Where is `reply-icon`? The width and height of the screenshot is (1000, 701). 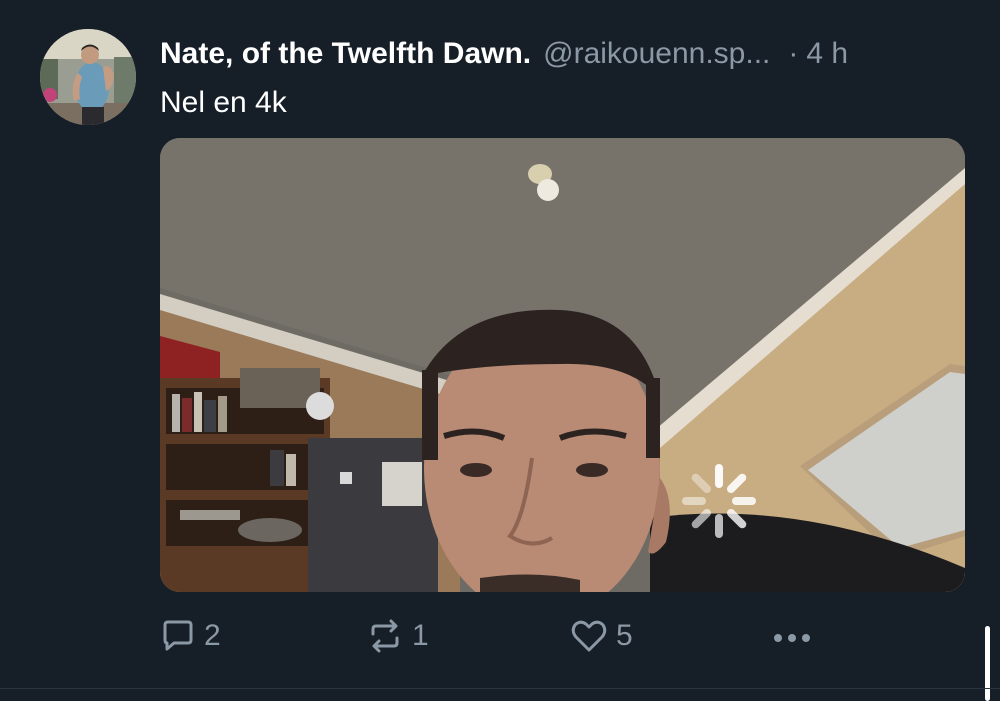 reply-icon is located at coordinates (178, 636).